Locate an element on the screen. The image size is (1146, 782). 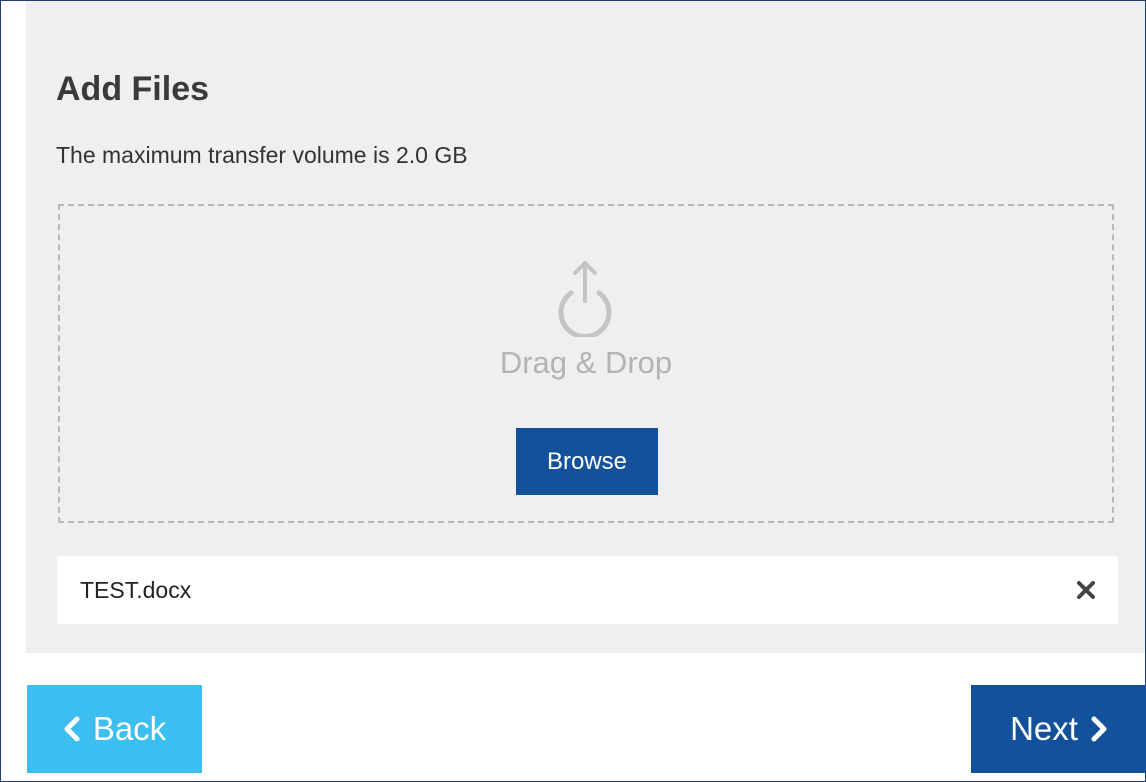
drag-drop-label: Drag & Drop is located at coordinates (586, 362).